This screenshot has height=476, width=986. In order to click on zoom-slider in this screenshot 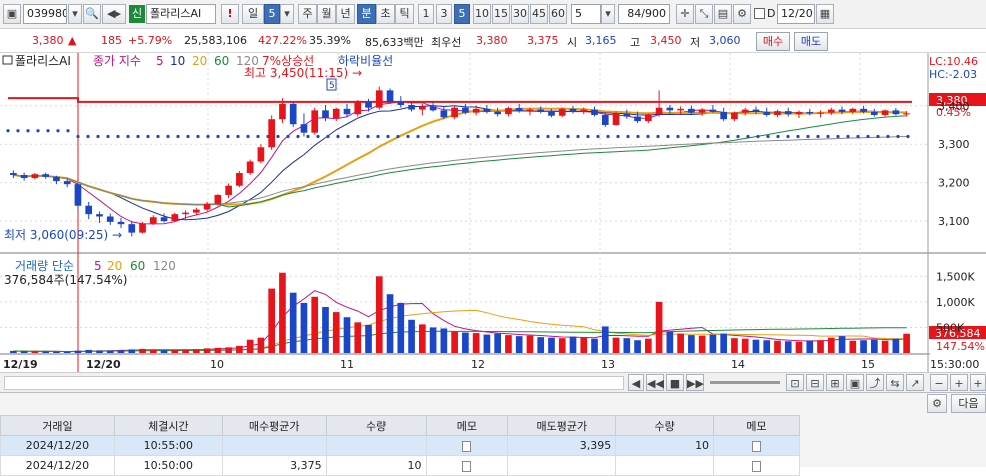, I will do `click(745, 382)`.